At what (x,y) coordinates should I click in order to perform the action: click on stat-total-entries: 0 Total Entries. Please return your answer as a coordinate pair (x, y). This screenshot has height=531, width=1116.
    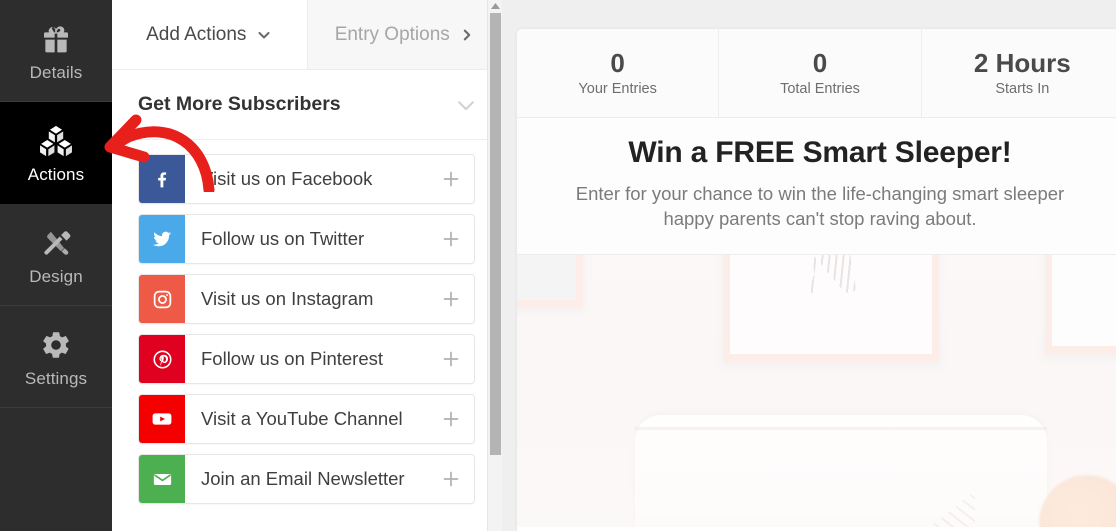
    Looking at the image, I should click on (819, 73).